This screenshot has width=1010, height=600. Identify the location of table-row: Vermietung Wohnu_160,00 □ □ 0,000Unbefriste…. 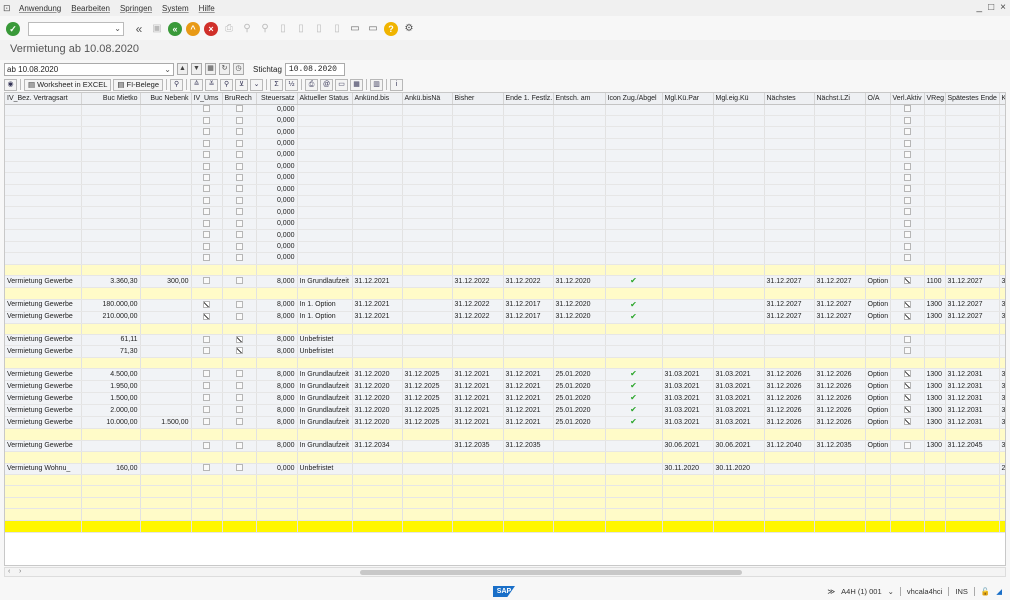
(505, 469).